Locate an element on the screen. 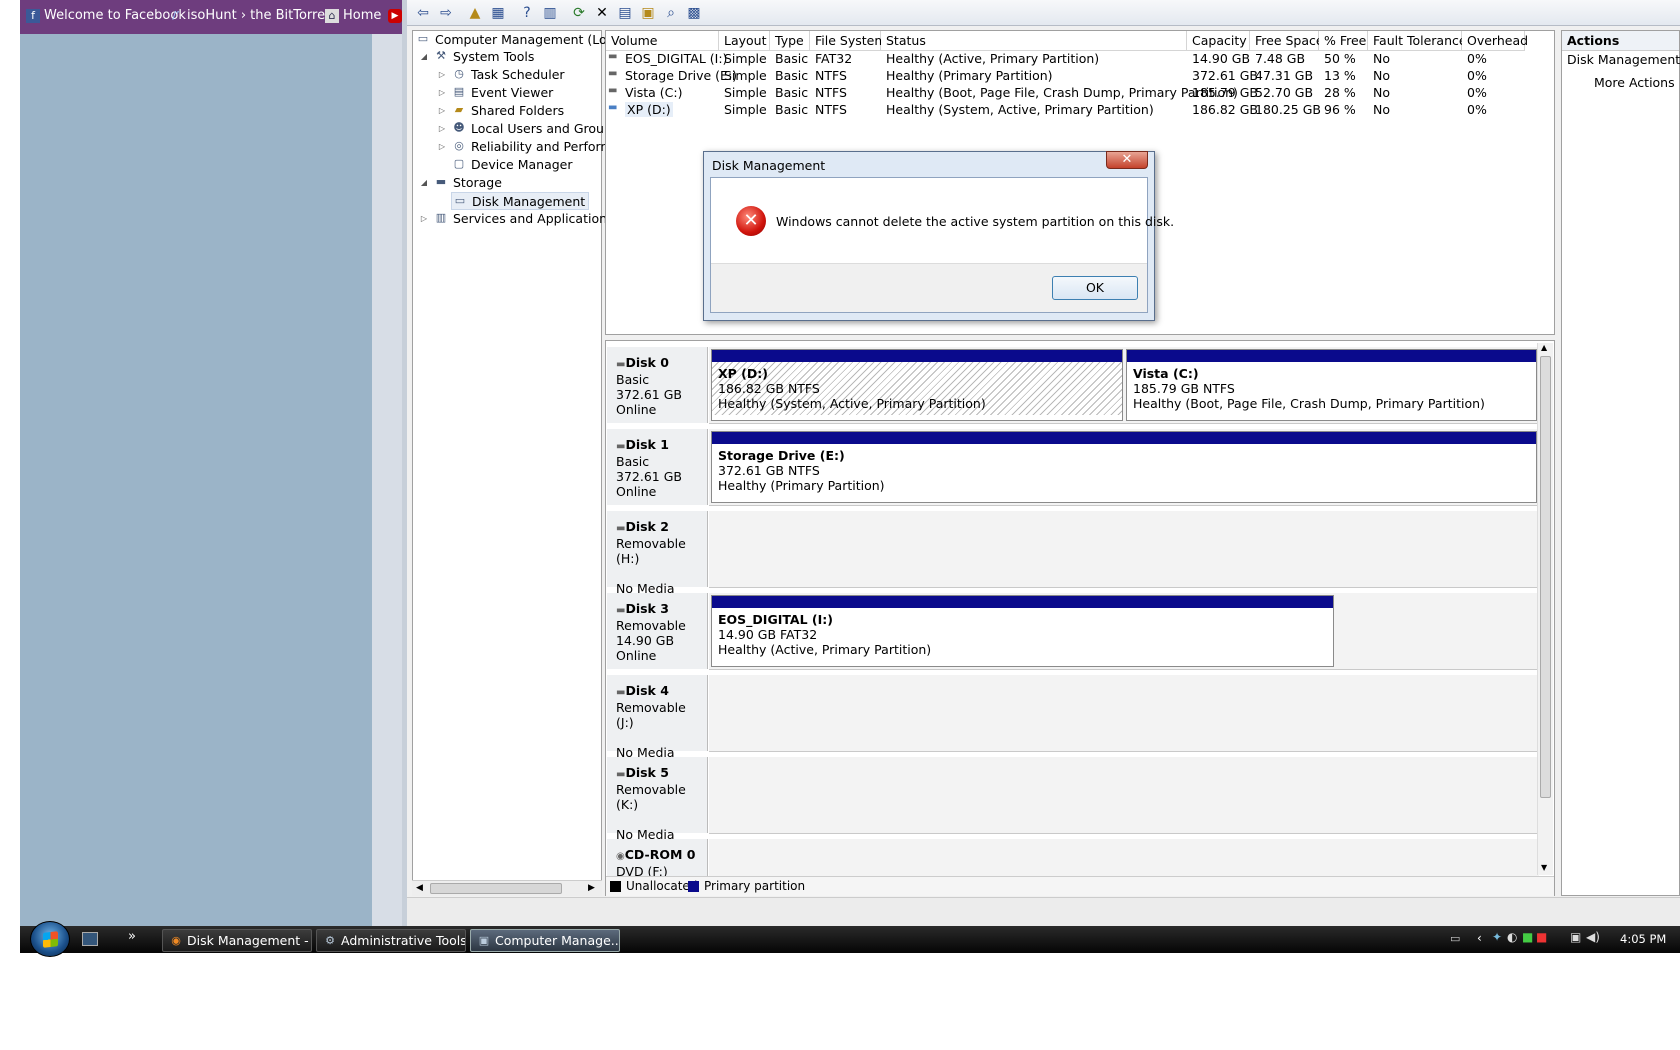  search-icon: ⌕ is located at coordinates (671, 13).